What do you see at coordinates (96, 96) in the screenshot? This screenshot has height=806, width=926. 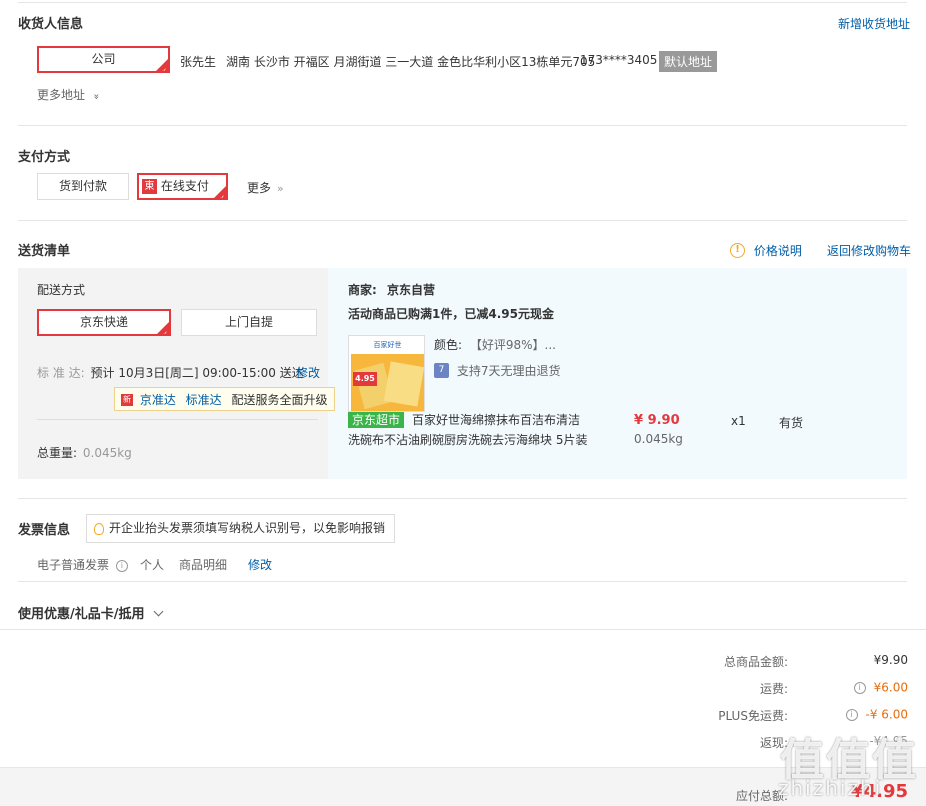 I see `chevron-down-icon: »` at bounding box center [96, 96].